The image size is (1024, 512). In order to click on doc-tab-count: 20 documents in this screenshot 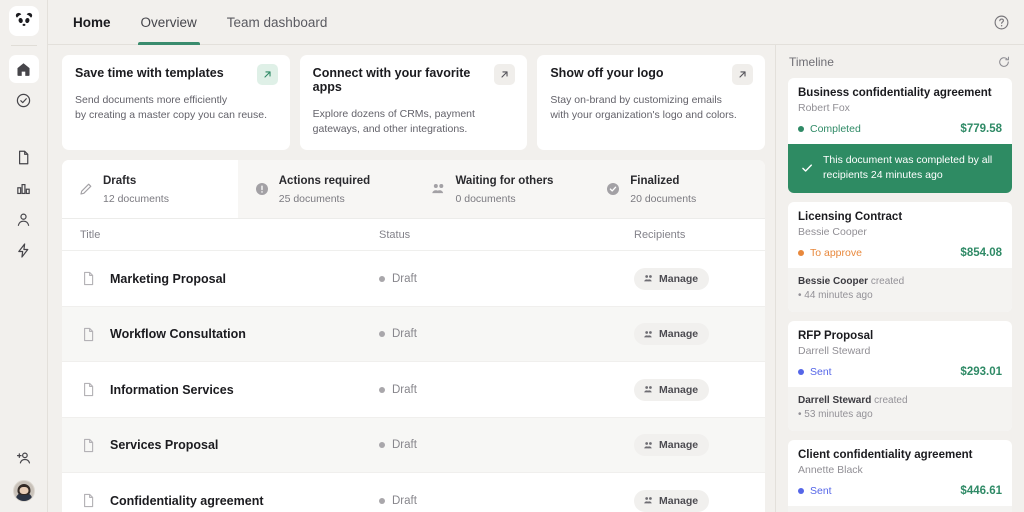, I will do `click(663, 199)`.